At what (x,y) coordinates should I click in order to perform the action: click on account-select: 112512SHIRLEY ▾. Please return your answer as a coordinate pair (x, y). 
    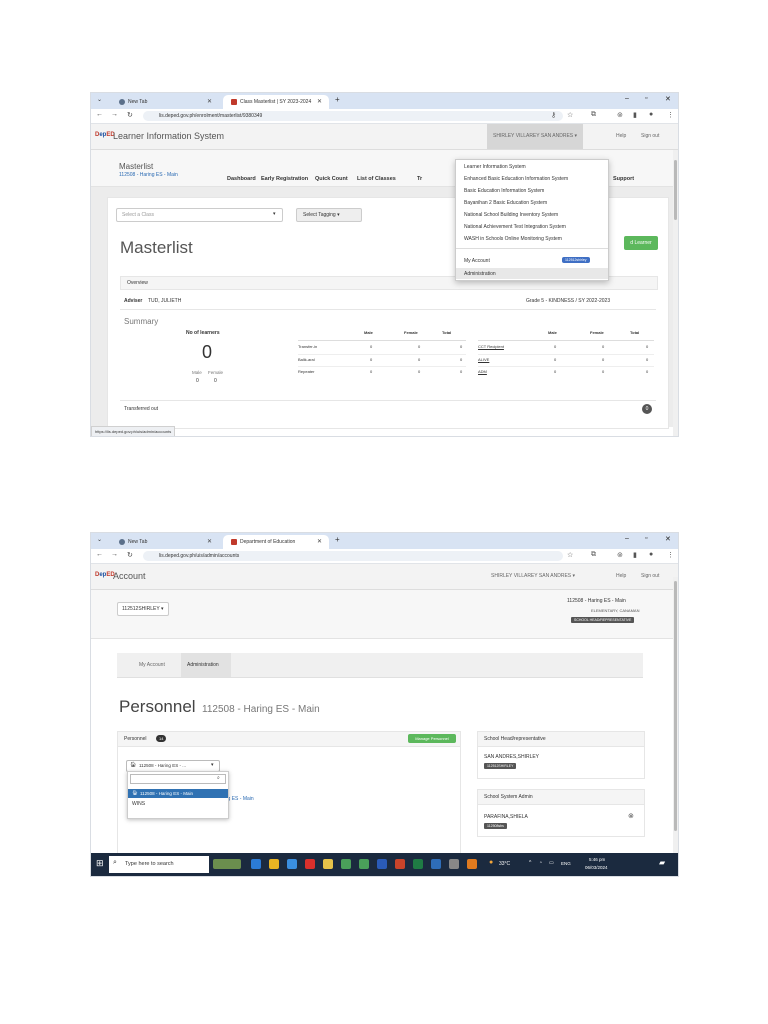
    Looking at the image, I should click on (143, 609).